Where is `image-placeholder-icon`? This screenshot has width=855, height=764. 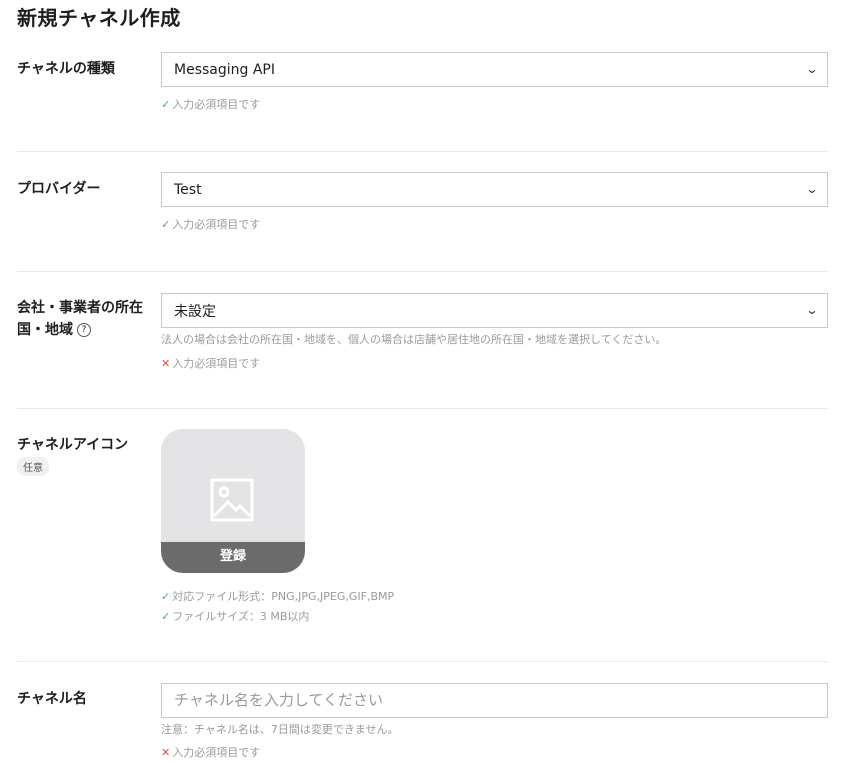 image-placeholder-icon is located at coordinates (232, 500).